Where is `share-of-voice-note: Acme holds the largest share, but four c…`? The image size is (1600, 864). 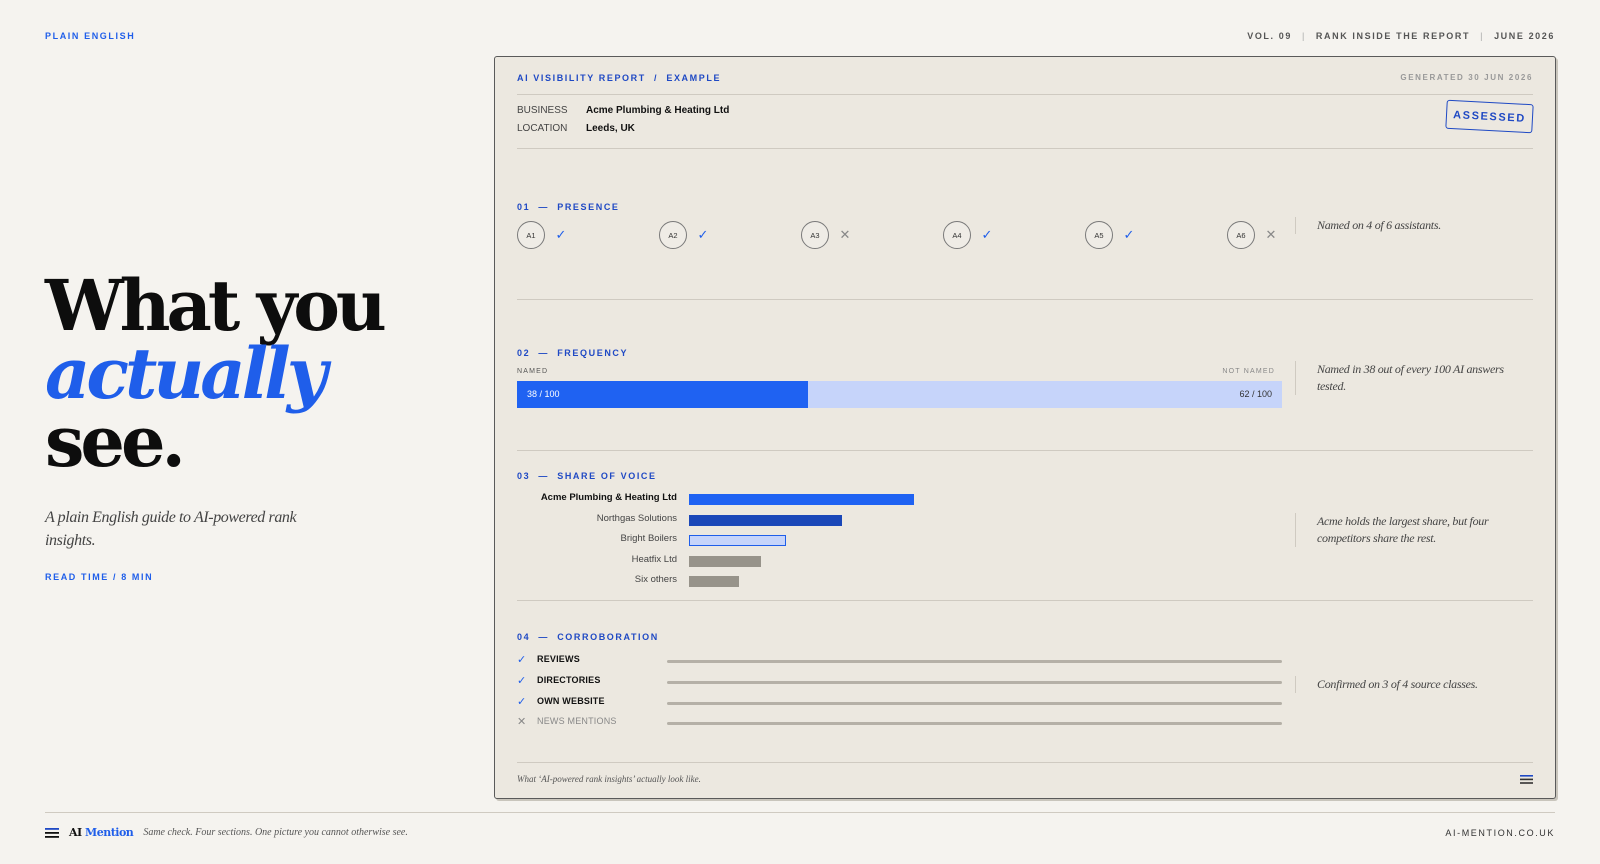
share-of-voice-note: Acme holds the largest share, but four c… is located at coordinates (1405, 530).